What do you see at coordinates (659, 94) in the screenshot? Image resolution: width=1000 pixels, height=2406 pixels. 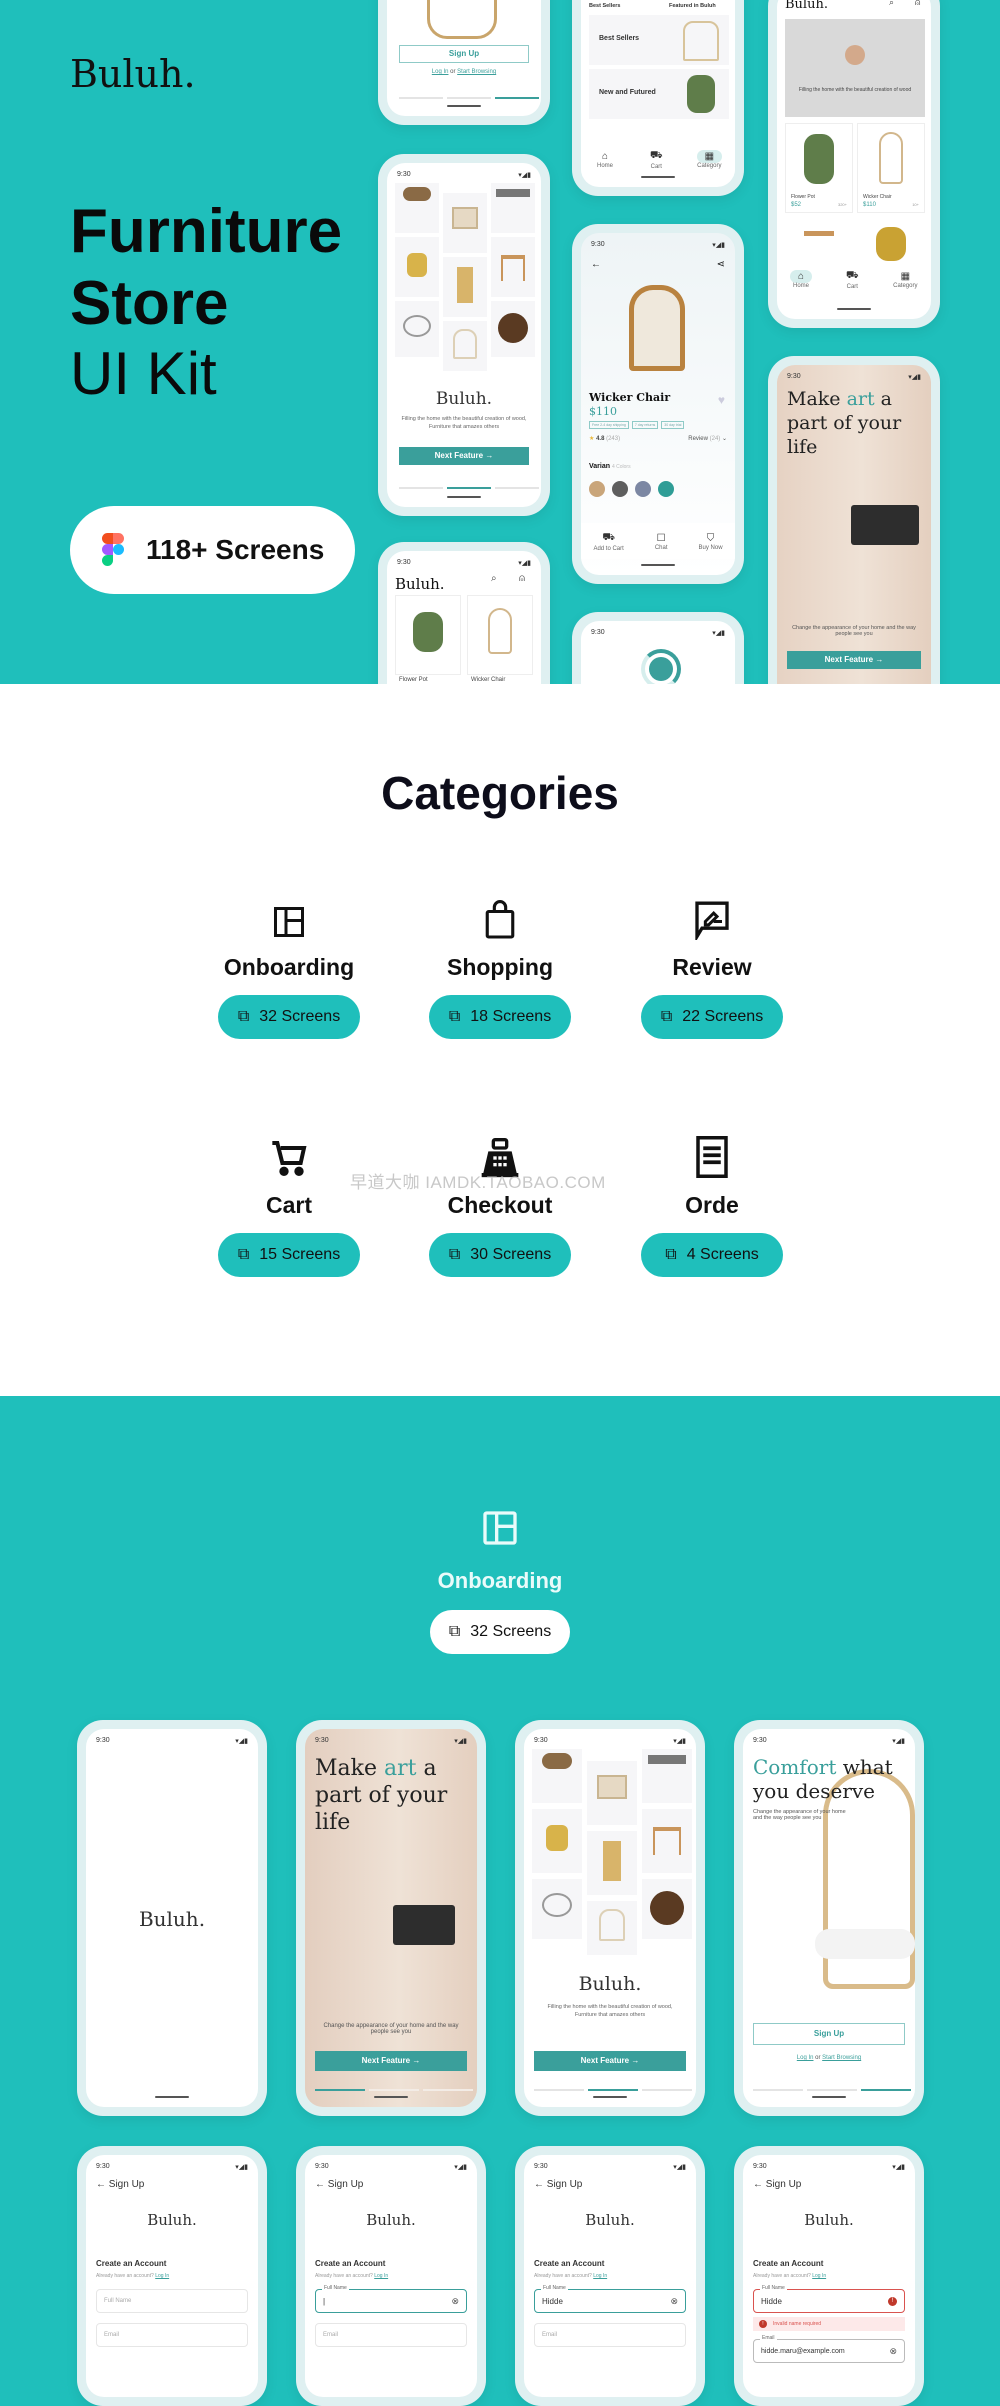 I see `category-new: New and Futured` at bounding box center [659, 94].